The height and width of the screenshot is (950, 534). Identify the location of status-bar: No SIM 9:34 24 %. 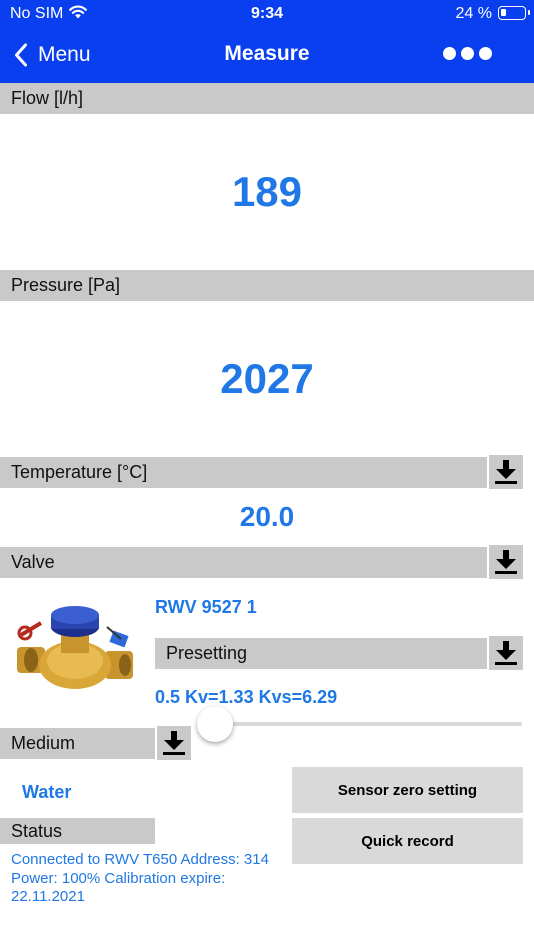
(267, 14).